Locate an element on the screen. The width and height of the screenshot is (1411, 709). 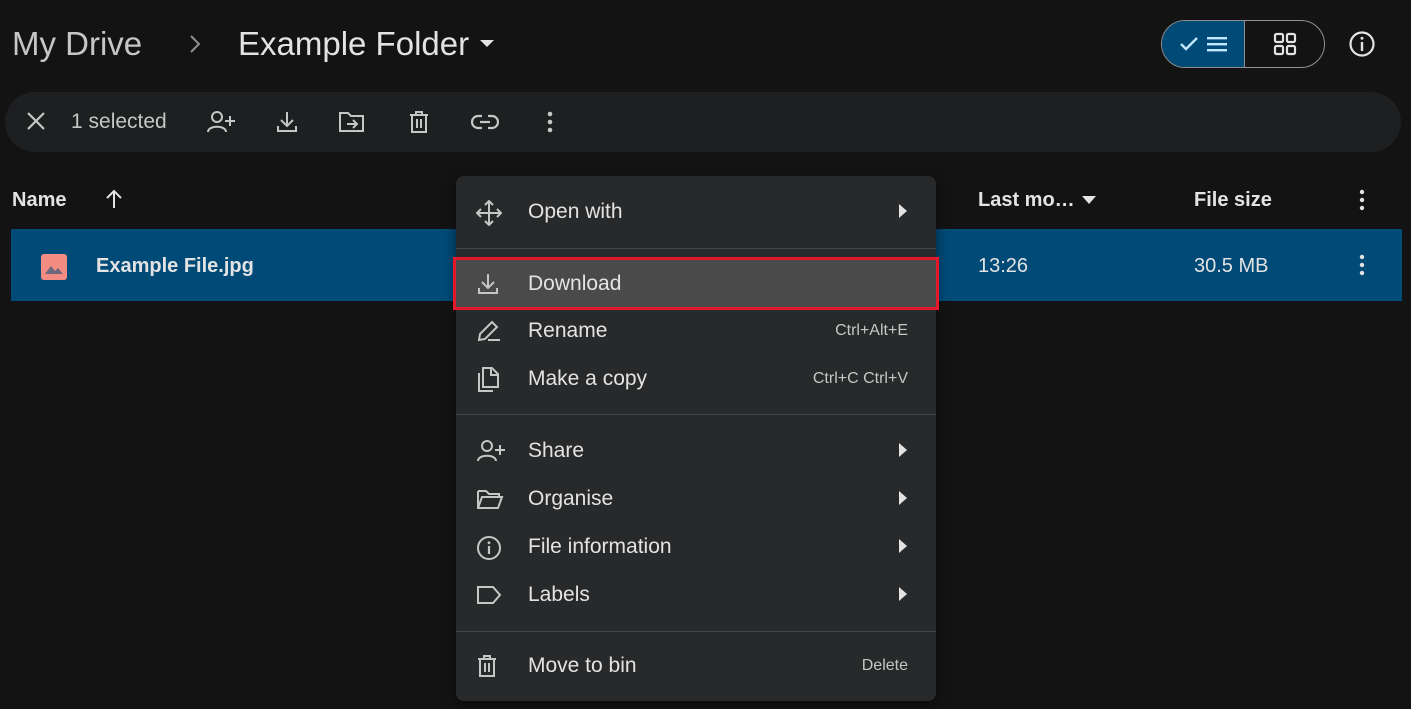
menu-item-label: File information is located at coordinates (600, 546).